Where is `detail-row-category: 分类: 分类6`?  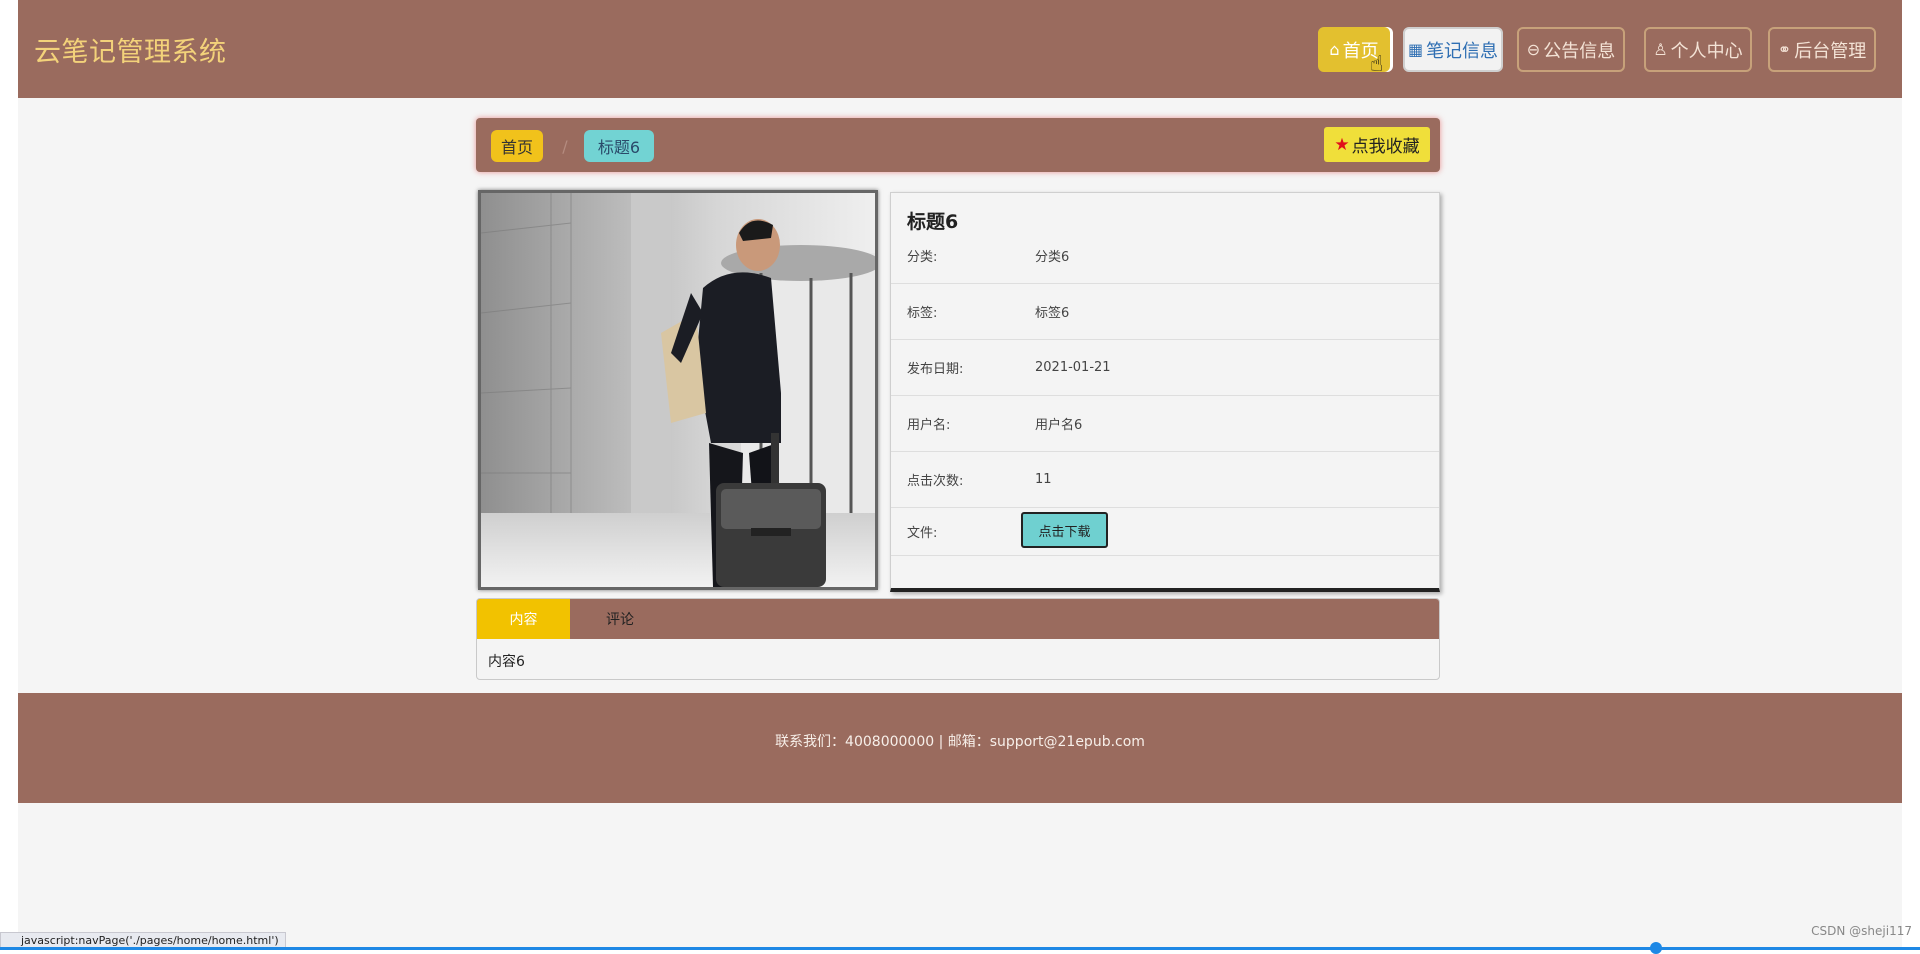
detail-row-category: 分类: 分类6 is located at coordinates (1165, 256).